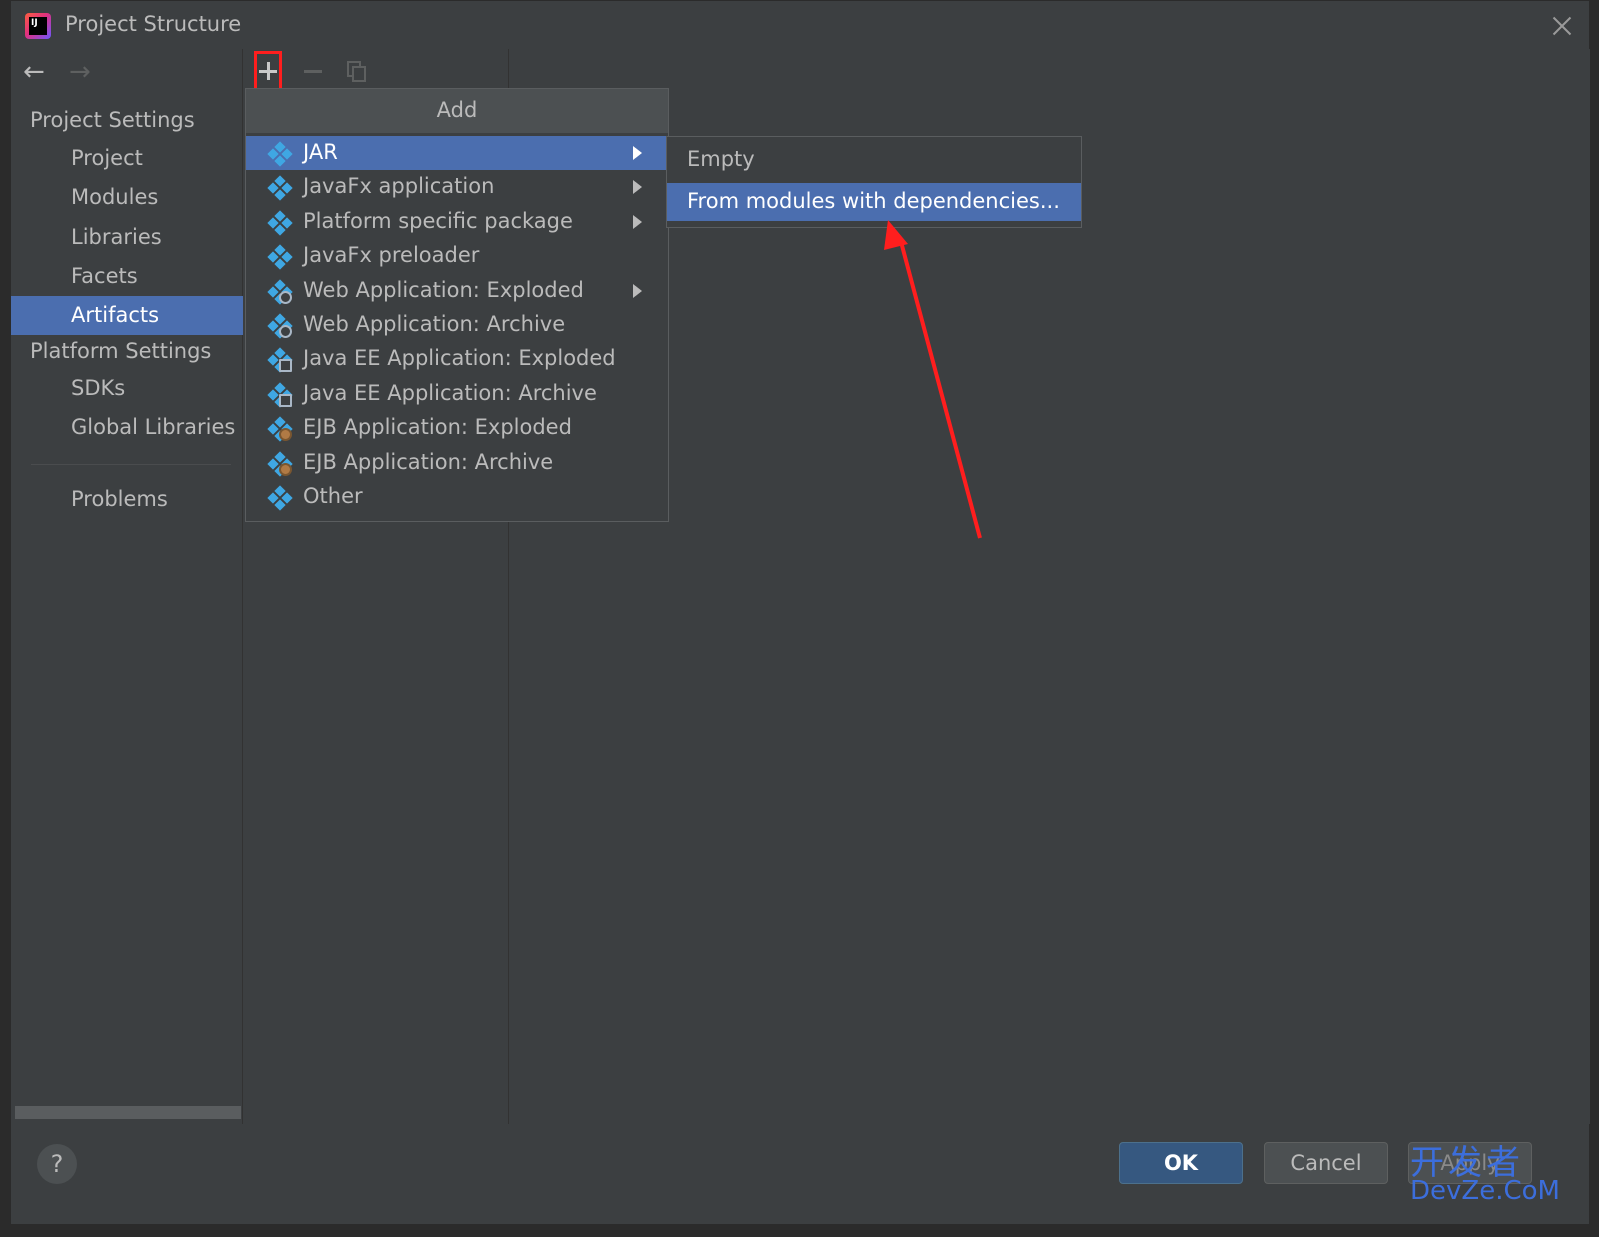 Image resolution: width=1599 pixels, height=1237 pixels. I want to click on menu-item: Web Application: Archive, so click(457, 325).